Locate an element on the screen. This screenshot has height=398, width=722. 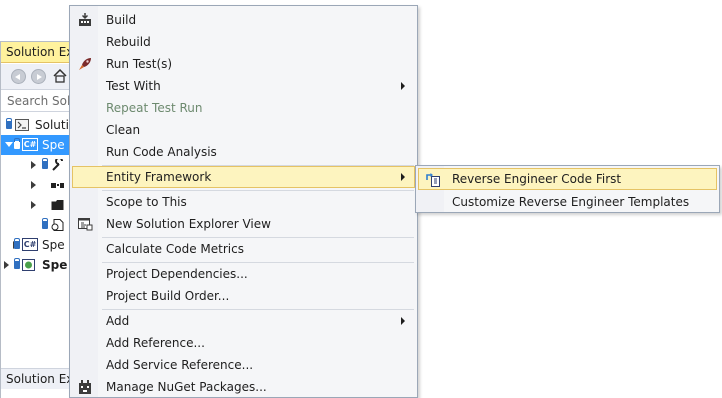
web-project-icon is located at coordinates (28, 265).